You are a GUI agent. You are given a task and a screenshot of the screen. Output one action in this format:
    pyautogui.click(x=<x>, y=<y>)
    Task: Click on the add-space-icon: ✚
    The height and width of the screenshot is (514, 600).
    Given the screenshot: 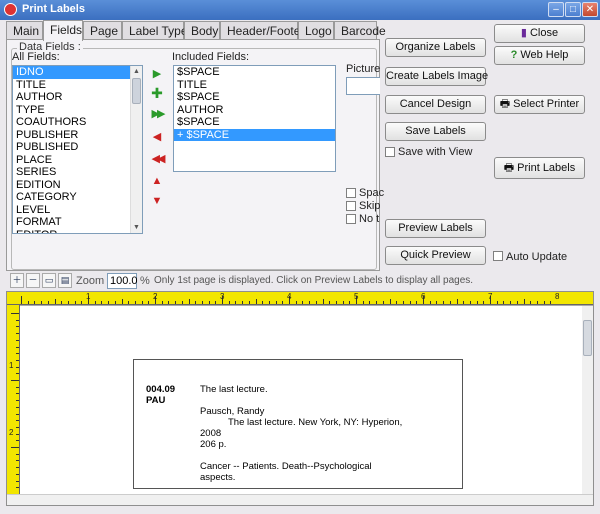 What is the action you would take?
    pyautogui.click(x=157, y=93)
    